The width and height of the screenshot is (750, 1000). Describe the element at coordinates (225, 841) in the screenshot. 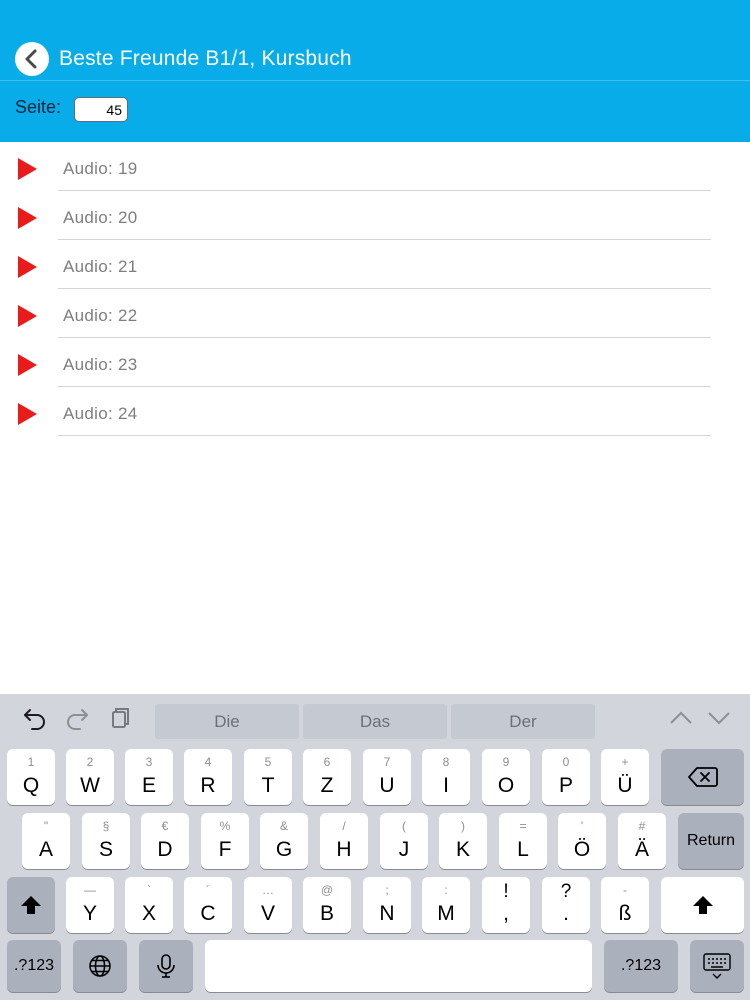

I see `key-f: % F` at that location.